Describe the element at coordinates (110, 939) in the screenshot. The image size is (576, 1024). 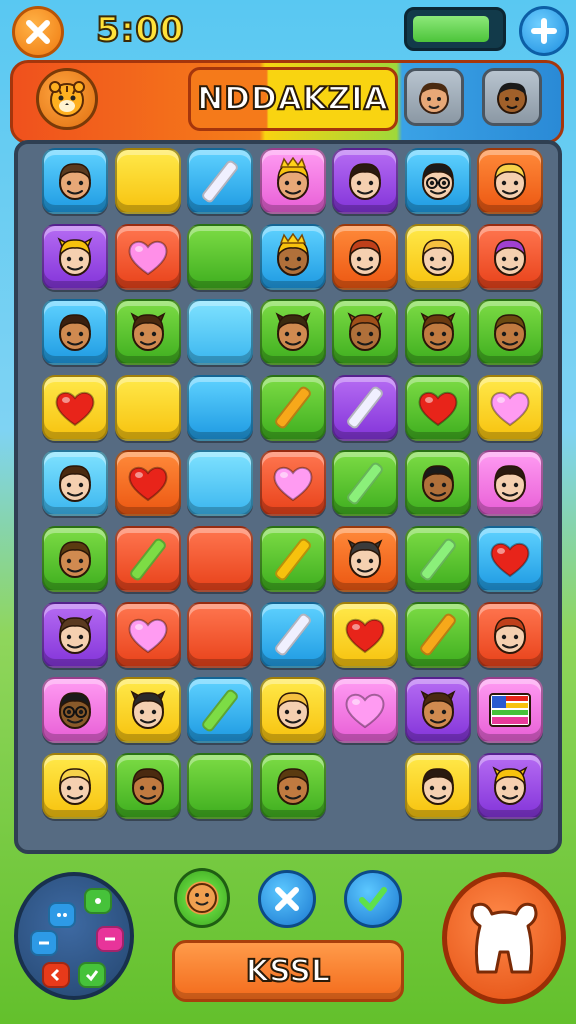
I see `pad-right-button` at that location.